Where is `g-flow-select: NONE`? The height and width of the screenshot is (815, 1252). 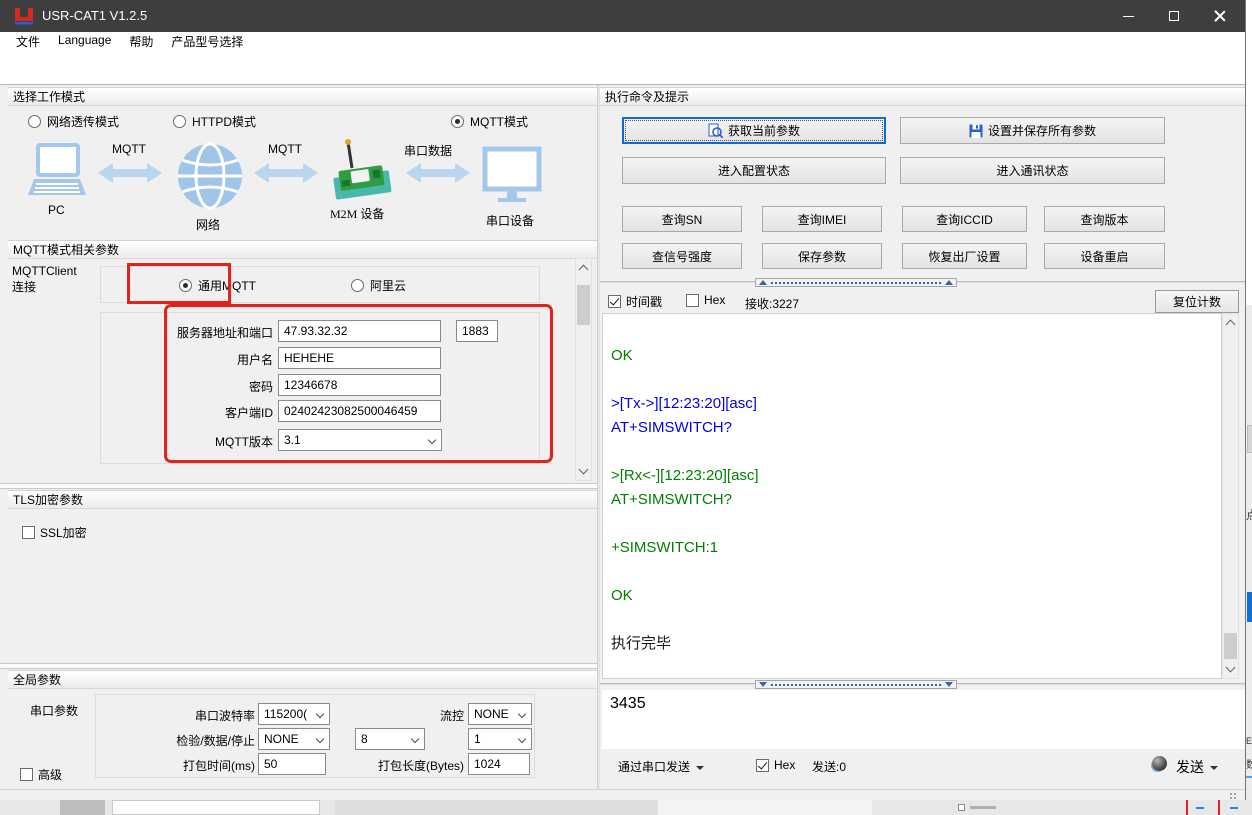
g-flow-select: NONE is located at coordinates (500, 714).